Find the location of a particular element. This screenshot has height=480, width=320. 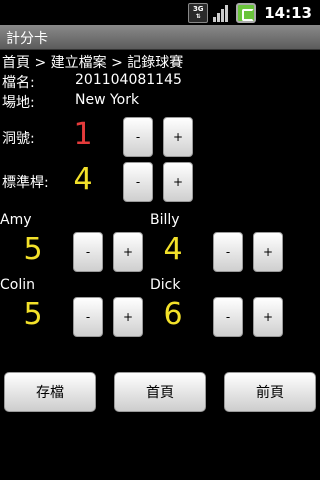

status-icons: 3G ⇅ 14:13 is located at coordinates (250, 12).